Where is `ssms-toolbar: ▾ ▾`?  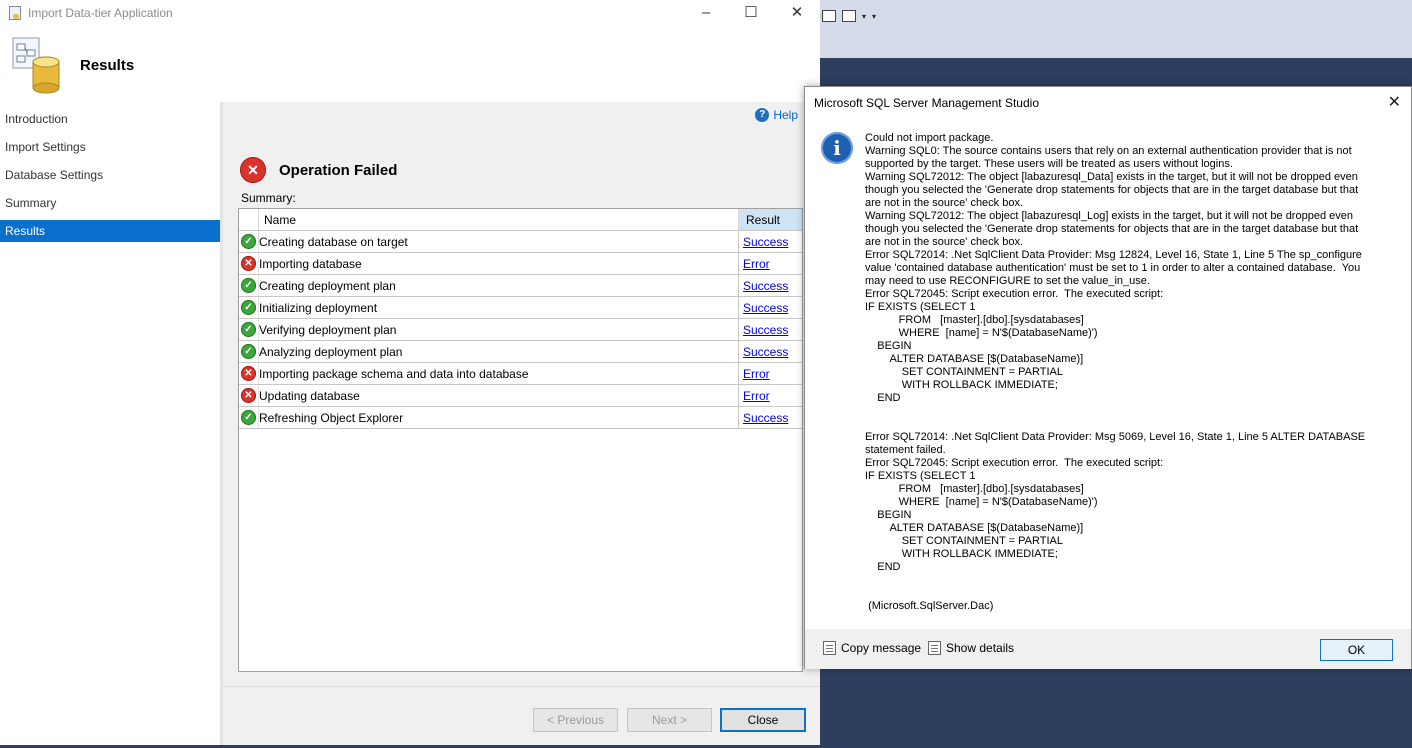 ssms-toolbar: ▾ ▾ is located at coordinates (1116, 29).